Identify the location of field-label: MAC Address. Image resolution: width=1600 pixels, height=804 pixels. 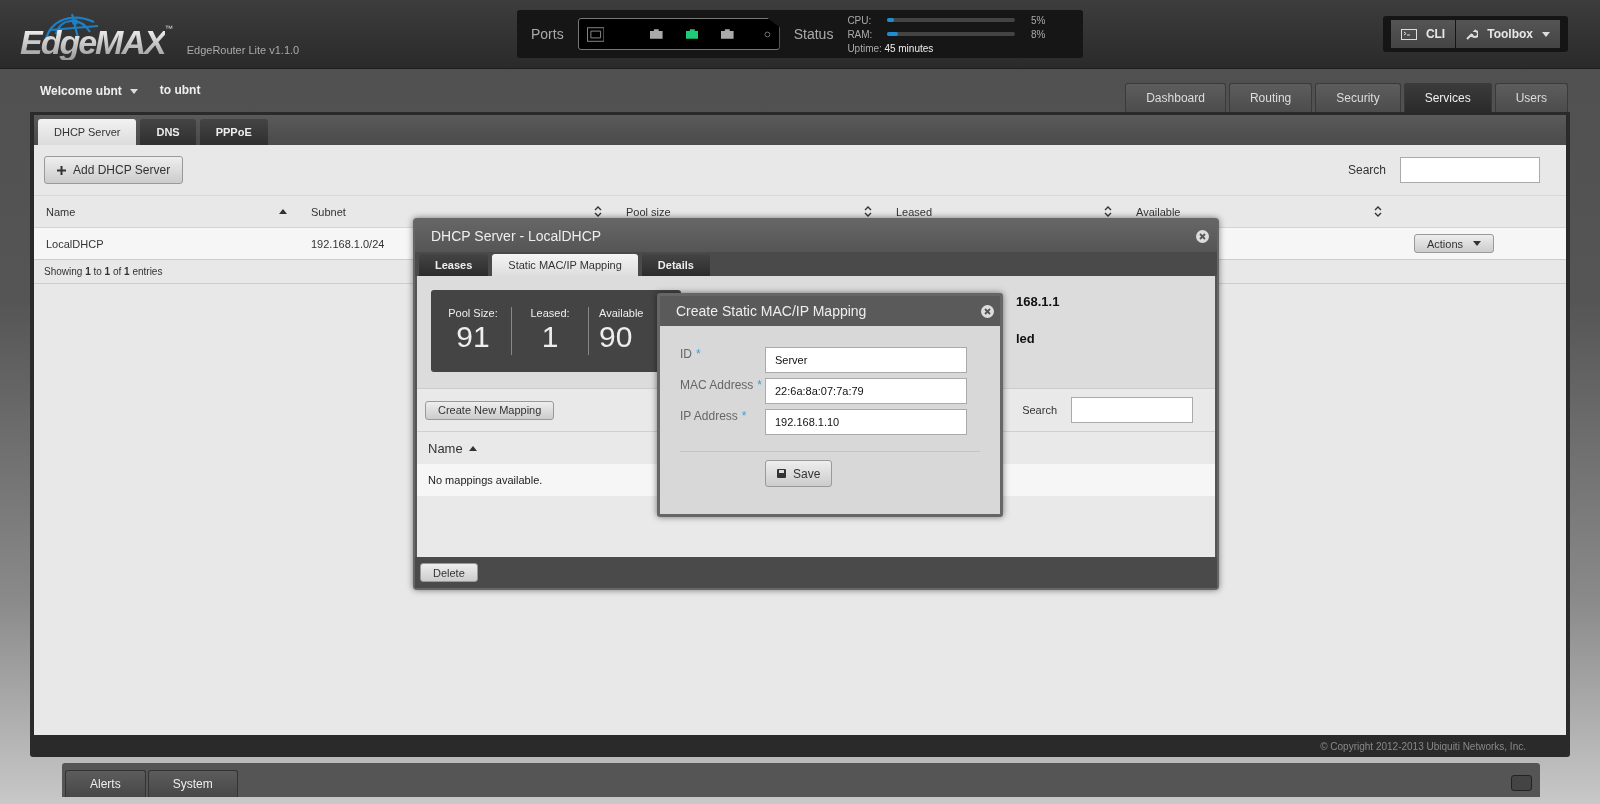
(717, 385).